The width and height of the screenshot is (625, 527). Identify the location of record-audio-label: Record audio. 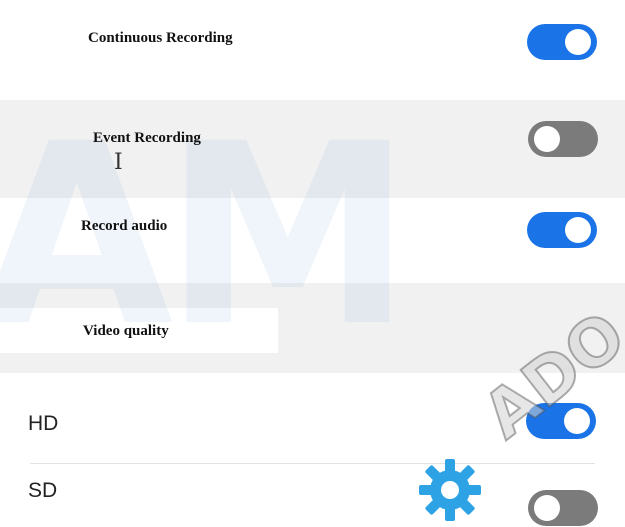
(124, 226).